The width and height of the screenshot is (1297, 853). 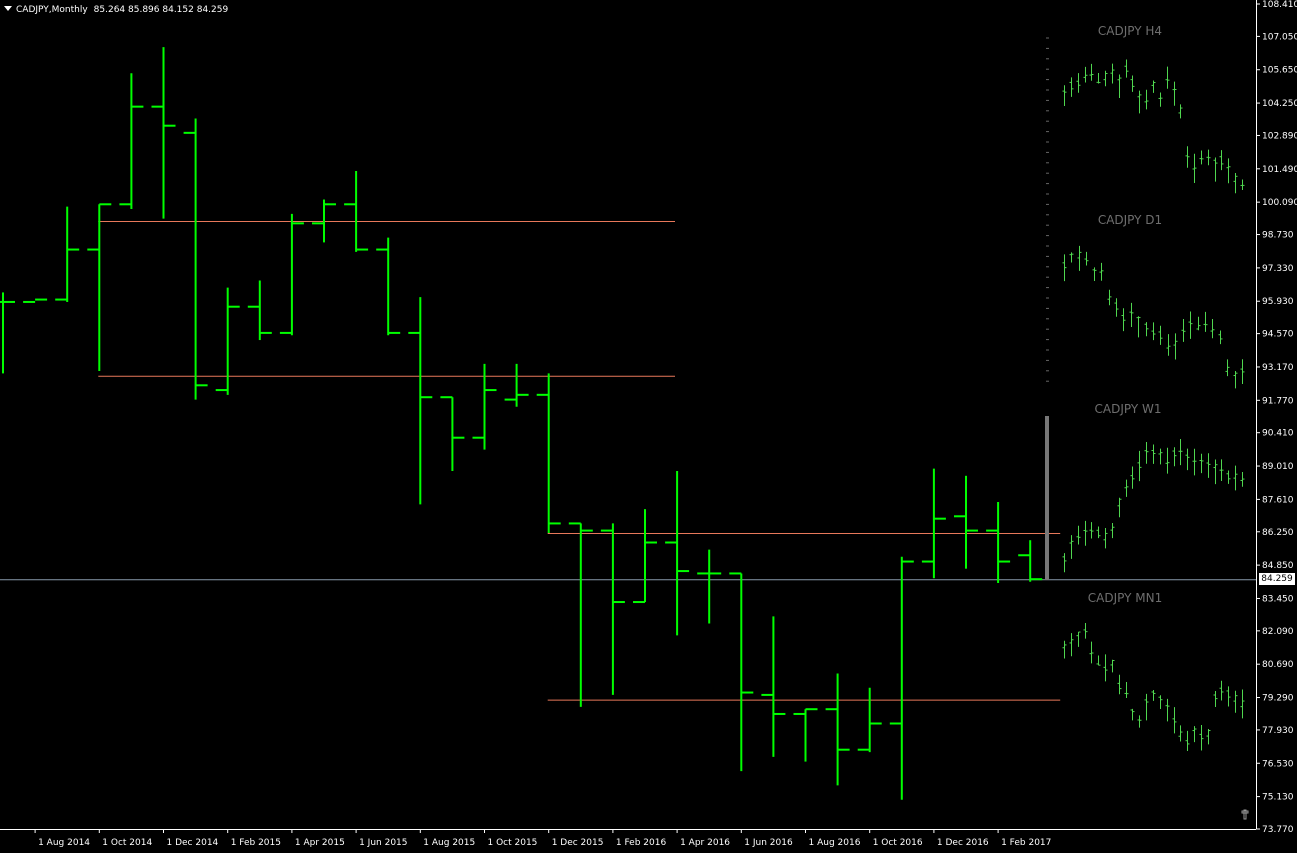 I want to click on x-tick-label: 1 Jun 2015, so click(x=383, y=843).